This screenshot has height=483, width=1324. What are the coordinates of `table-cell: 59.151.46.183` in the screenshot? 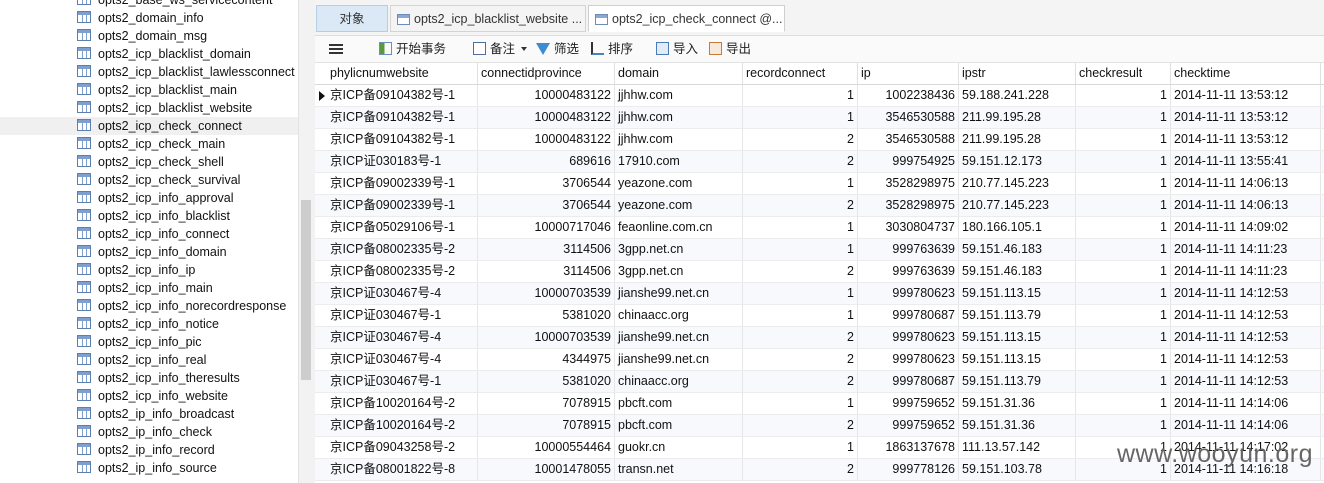 It's located at (1017, 271).